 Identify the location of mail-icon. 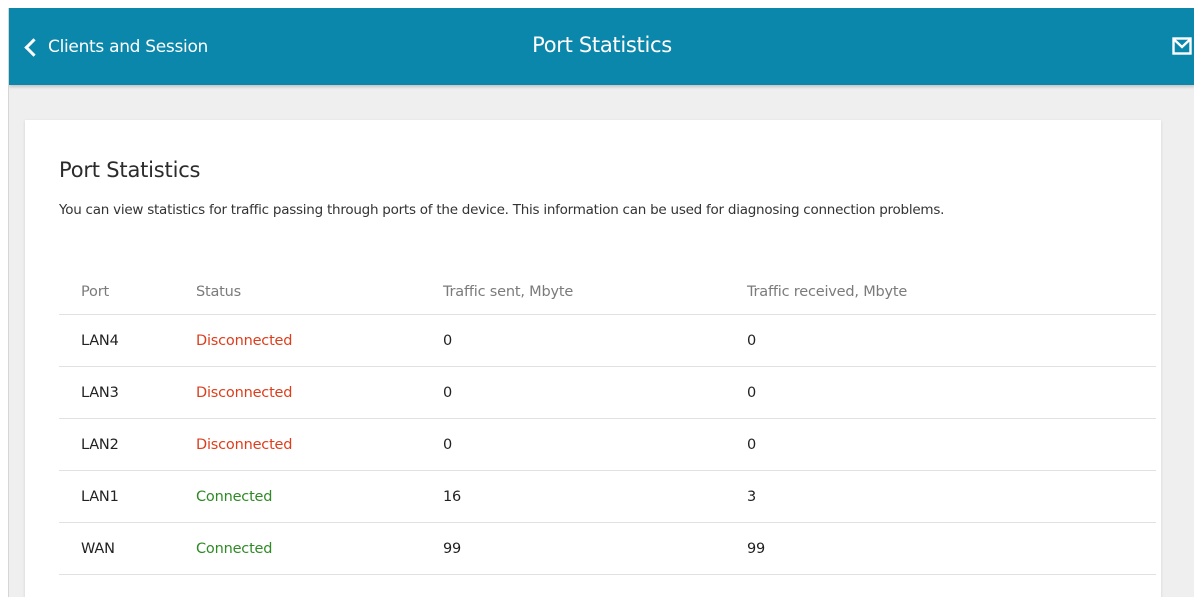
(1182, 46).